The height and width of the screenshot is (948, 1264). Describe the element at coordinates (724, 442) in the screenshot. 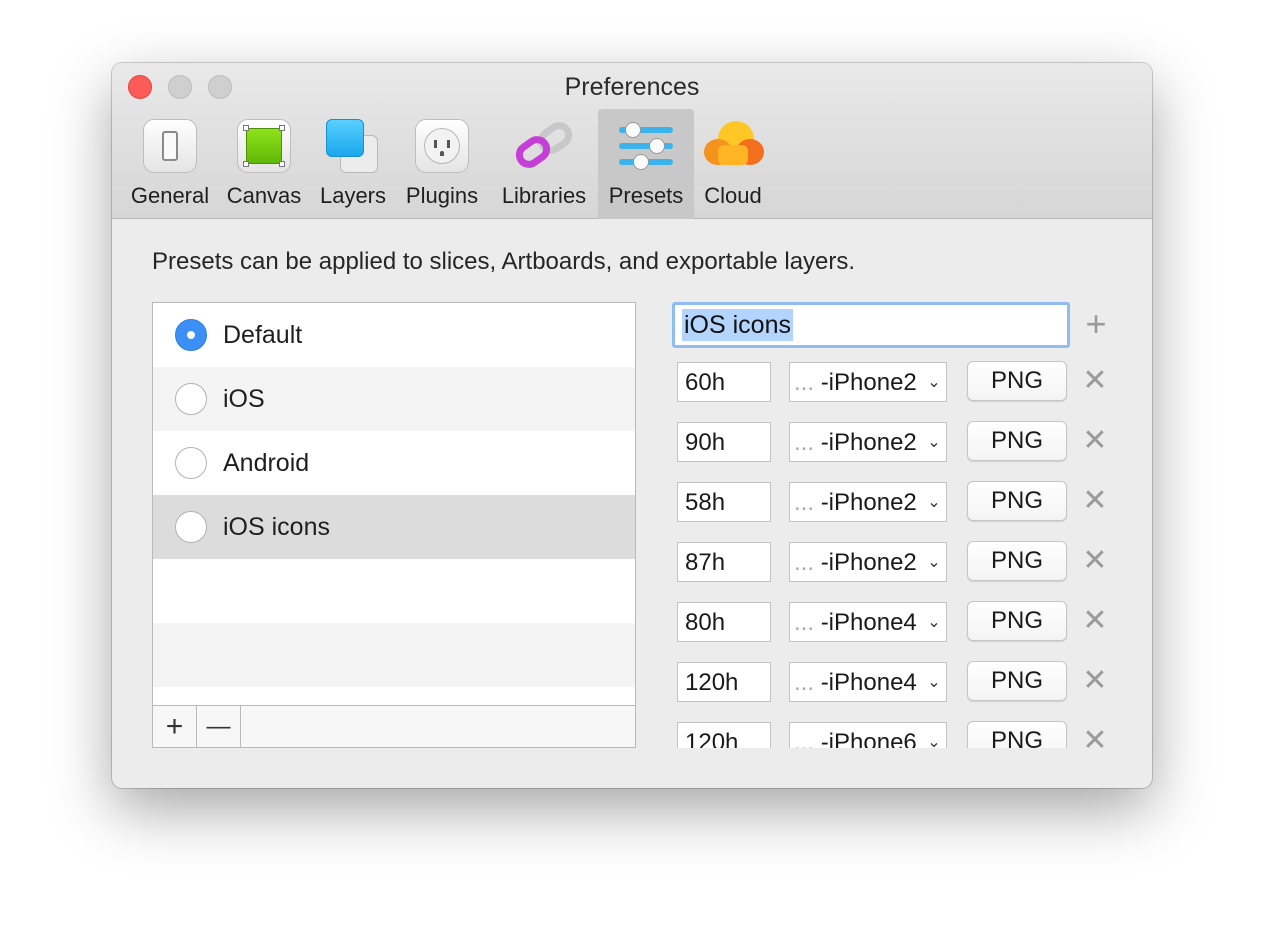

I see `scale-input: 90h` at that location.